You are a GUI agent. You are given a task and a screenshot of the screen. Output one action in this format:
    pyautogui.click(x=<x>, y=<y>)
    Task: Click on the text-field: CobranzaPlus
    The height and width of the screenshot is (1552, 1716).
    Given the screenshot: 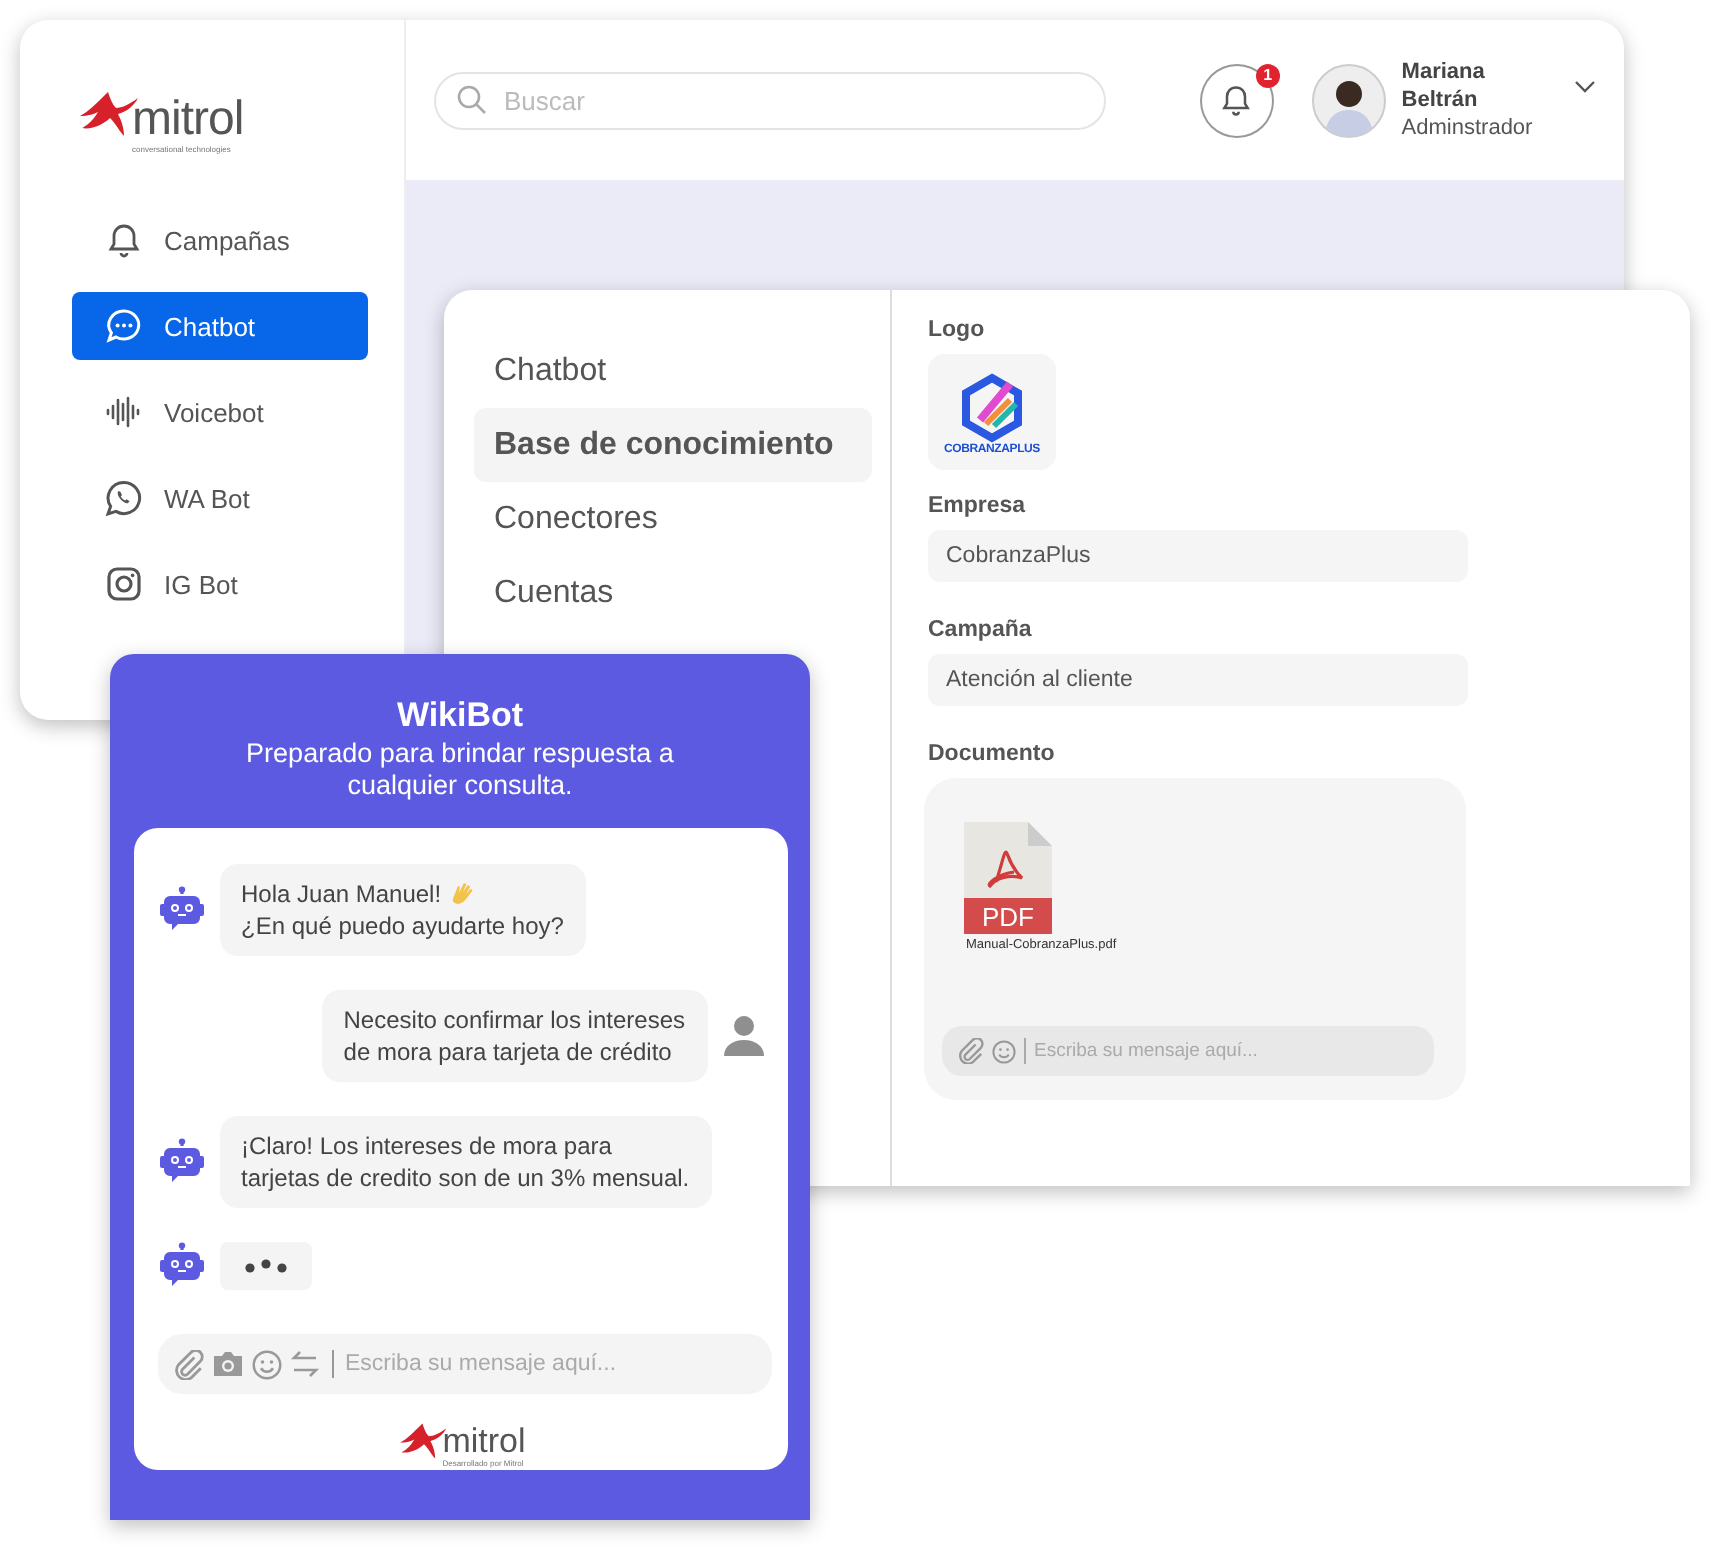 What is the action you would take?
    pyautogui.click(x=1198, y=556)
    